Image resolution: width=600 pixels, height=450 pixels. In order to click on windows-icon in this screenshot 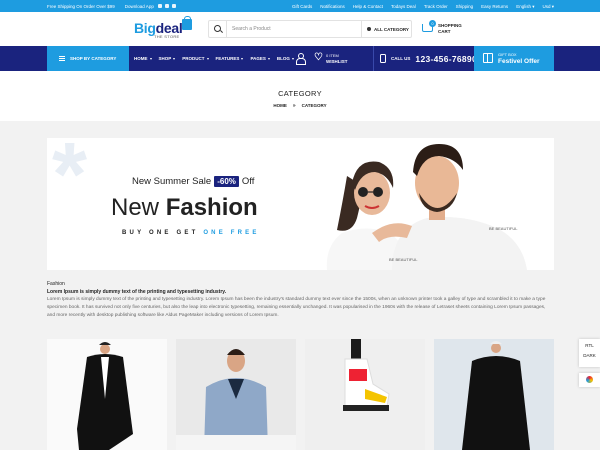, I will do `click(174, 6)`.